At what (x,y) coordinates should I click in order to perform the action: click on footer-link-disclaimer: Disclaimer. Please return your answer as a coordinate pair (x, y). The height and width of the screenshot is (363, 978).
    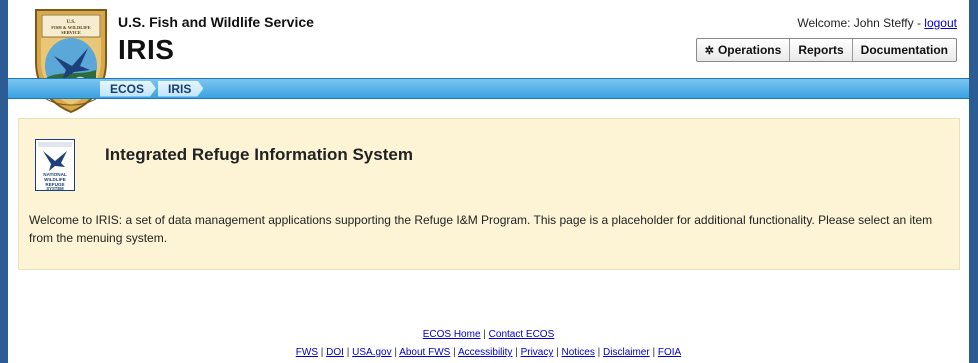
    Looking at the image, I should click on (626, 352).